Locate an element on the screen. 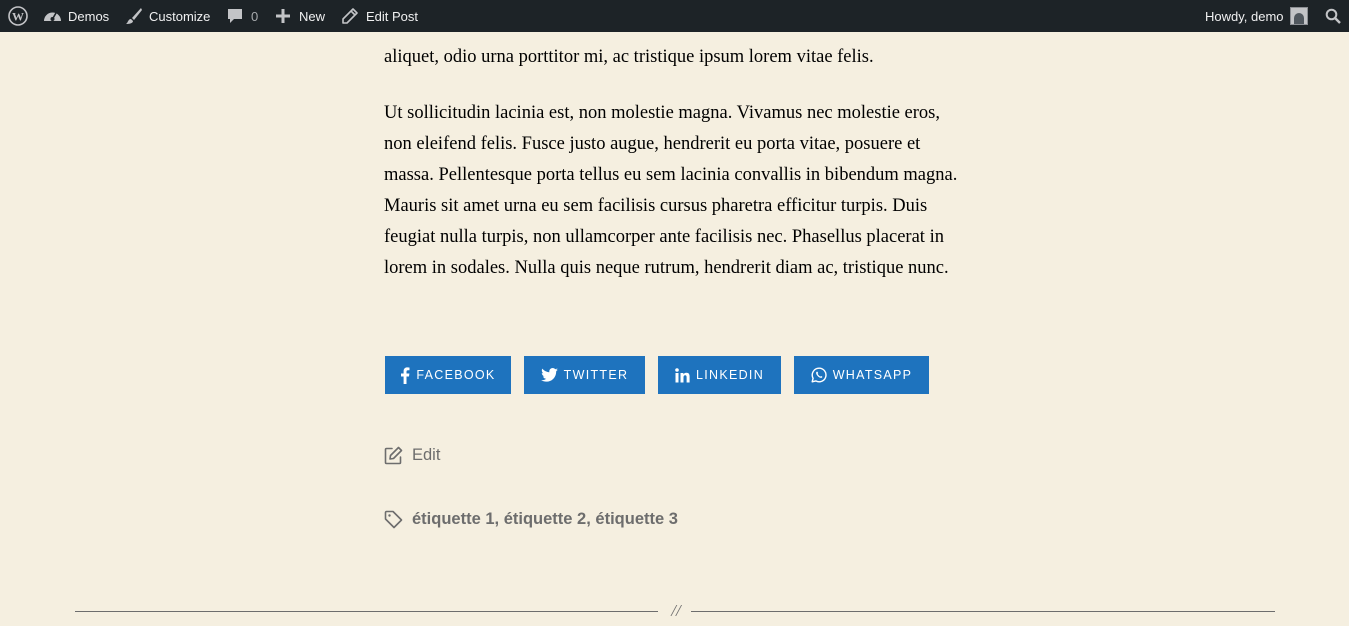 This screenshot has width=1349, height=626. twitter-icon is located at coordinates (552, 375).